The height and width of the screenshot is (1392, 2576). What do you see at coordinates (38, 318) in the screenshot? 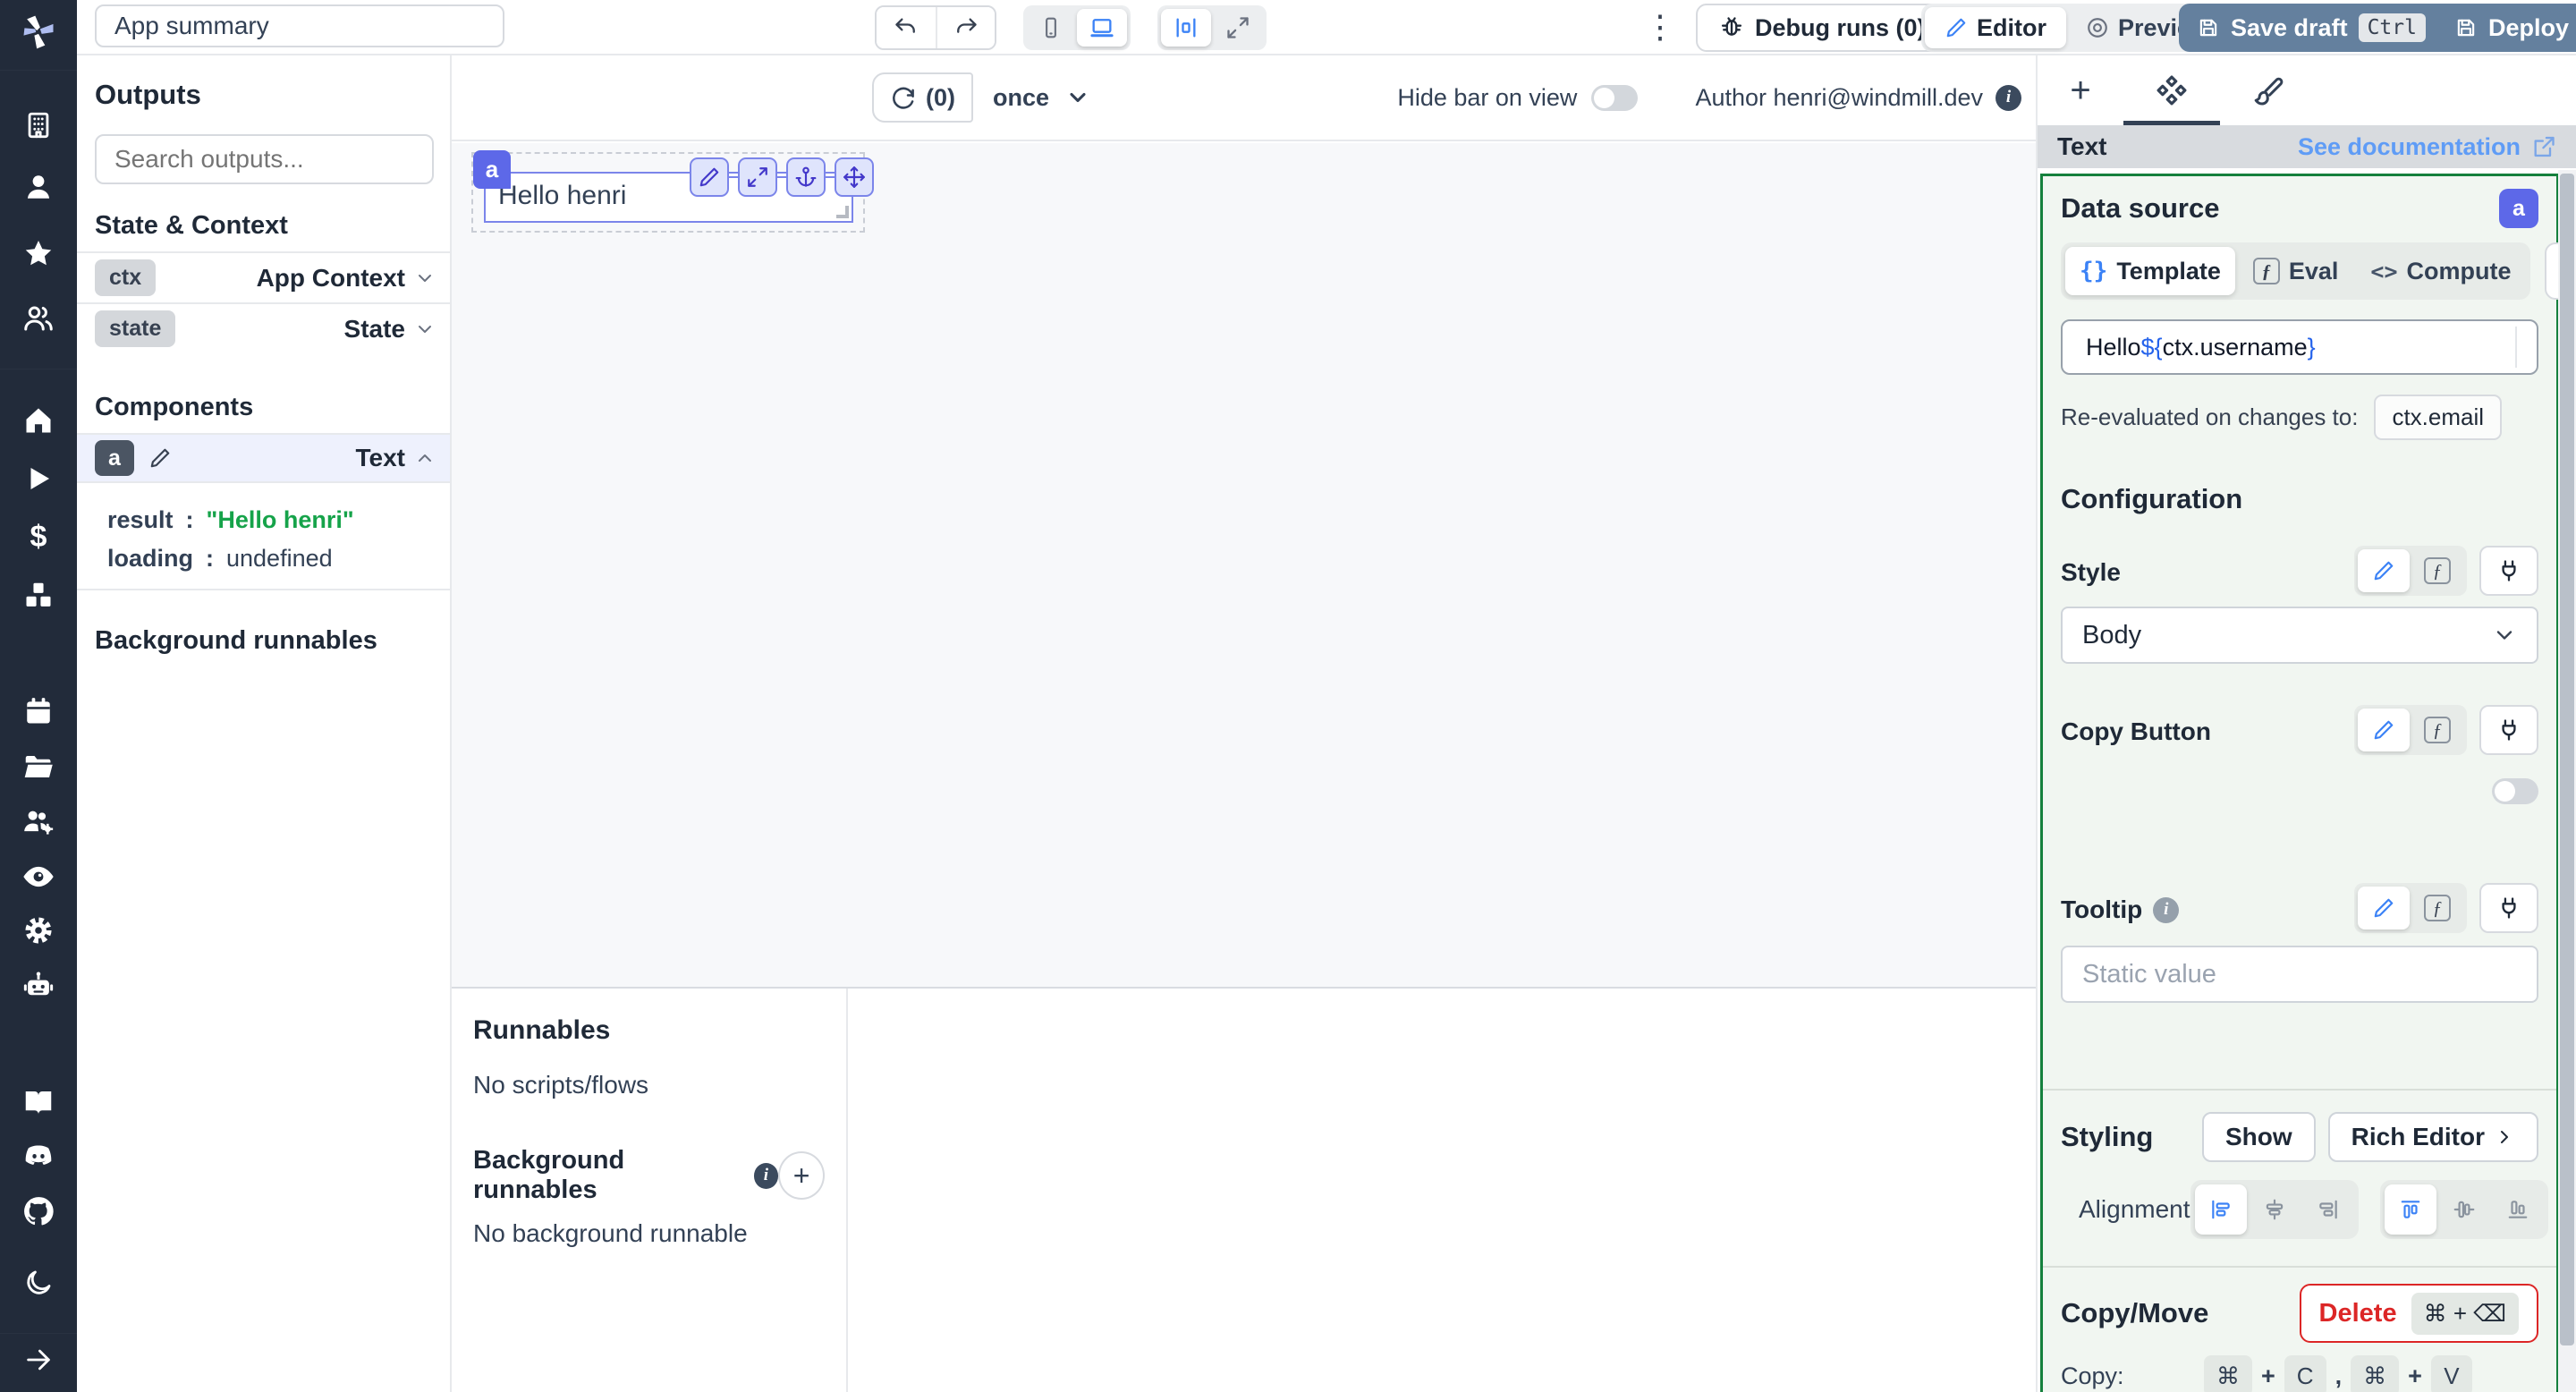
I see `sidebar-item-groups` at bounding box center [38, 318].